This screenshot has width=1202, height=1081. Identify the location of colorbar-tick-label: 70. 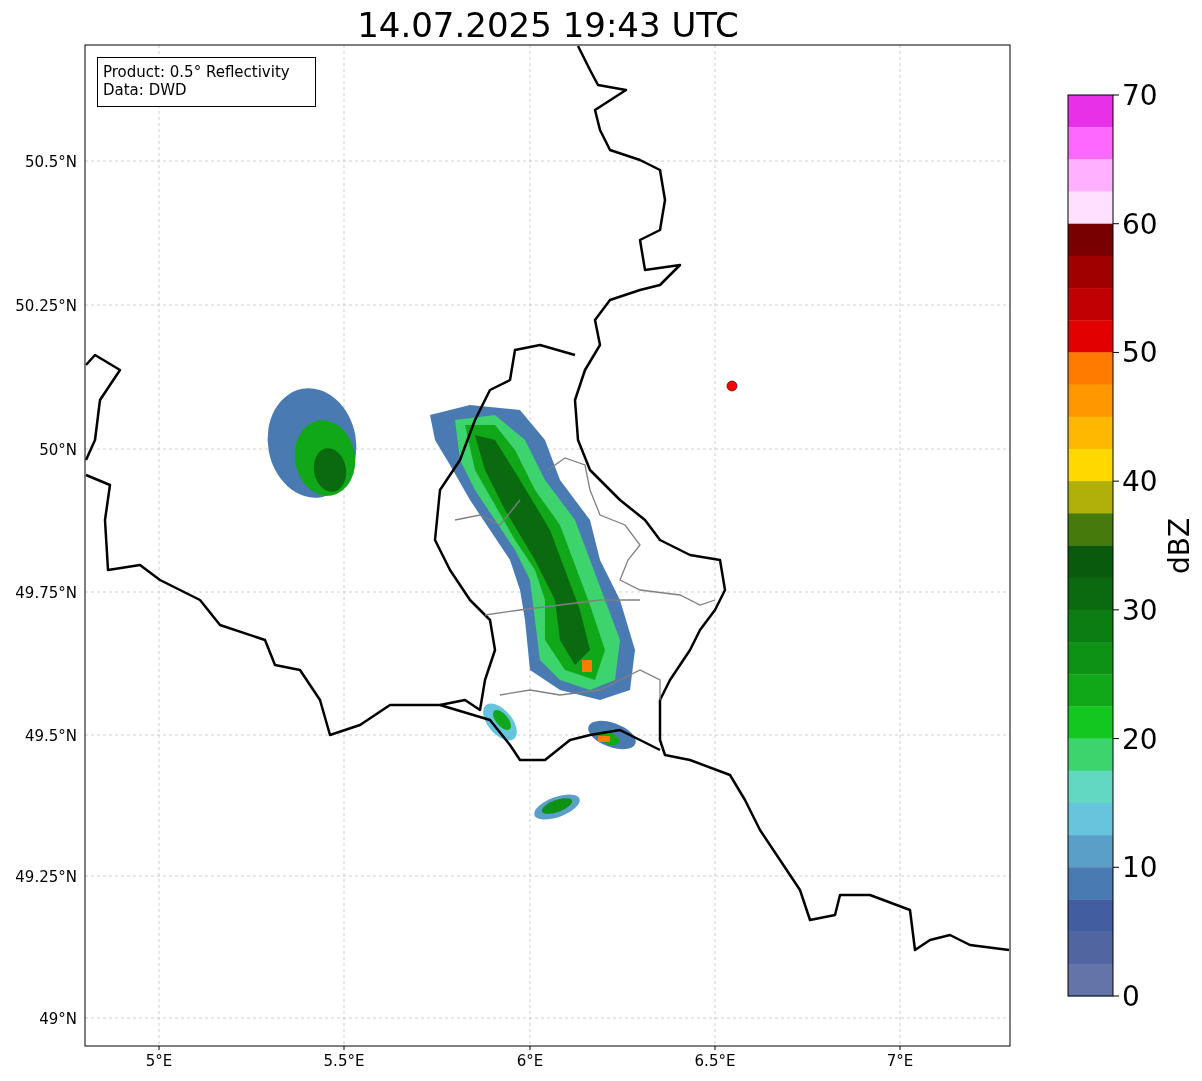
(1140, 95).